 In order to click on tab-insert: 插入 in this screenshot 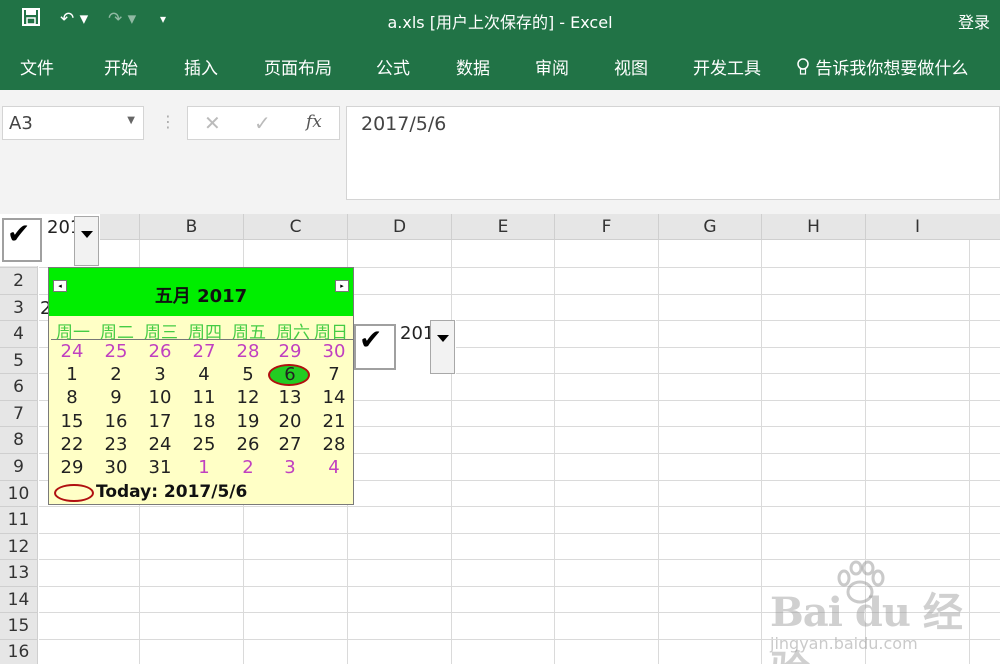, I will do `click(201, 66)`.